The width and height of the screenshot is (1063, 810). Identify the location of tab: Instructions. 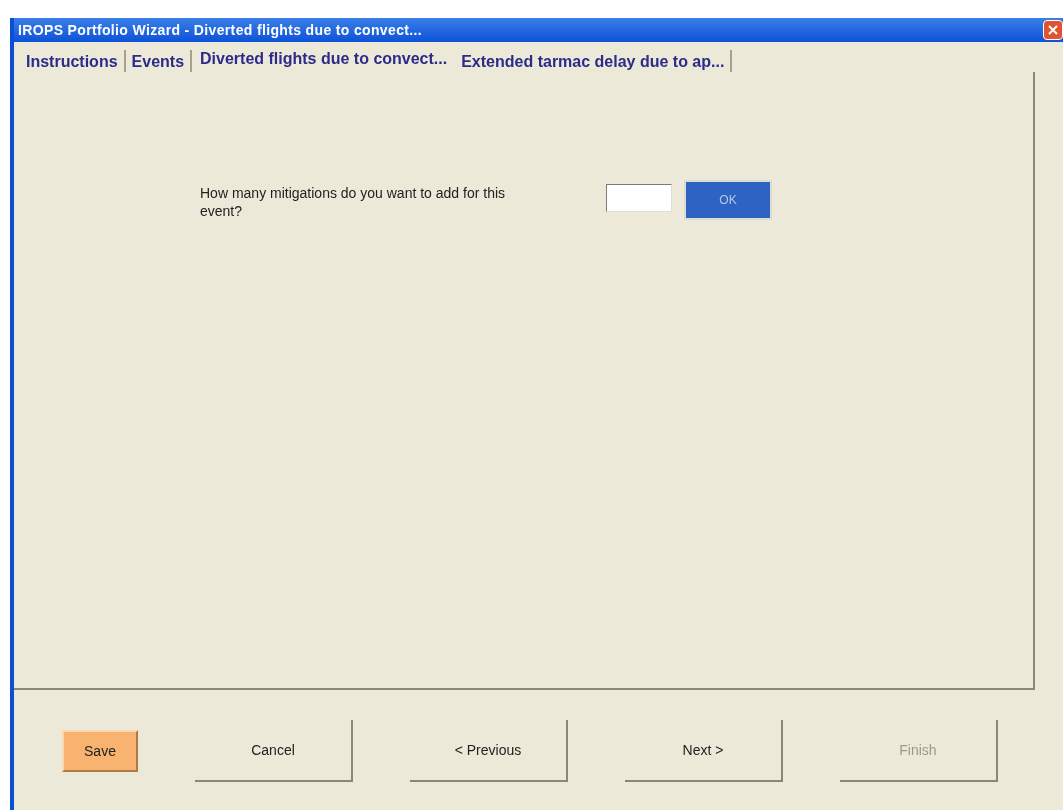
(73, 61).